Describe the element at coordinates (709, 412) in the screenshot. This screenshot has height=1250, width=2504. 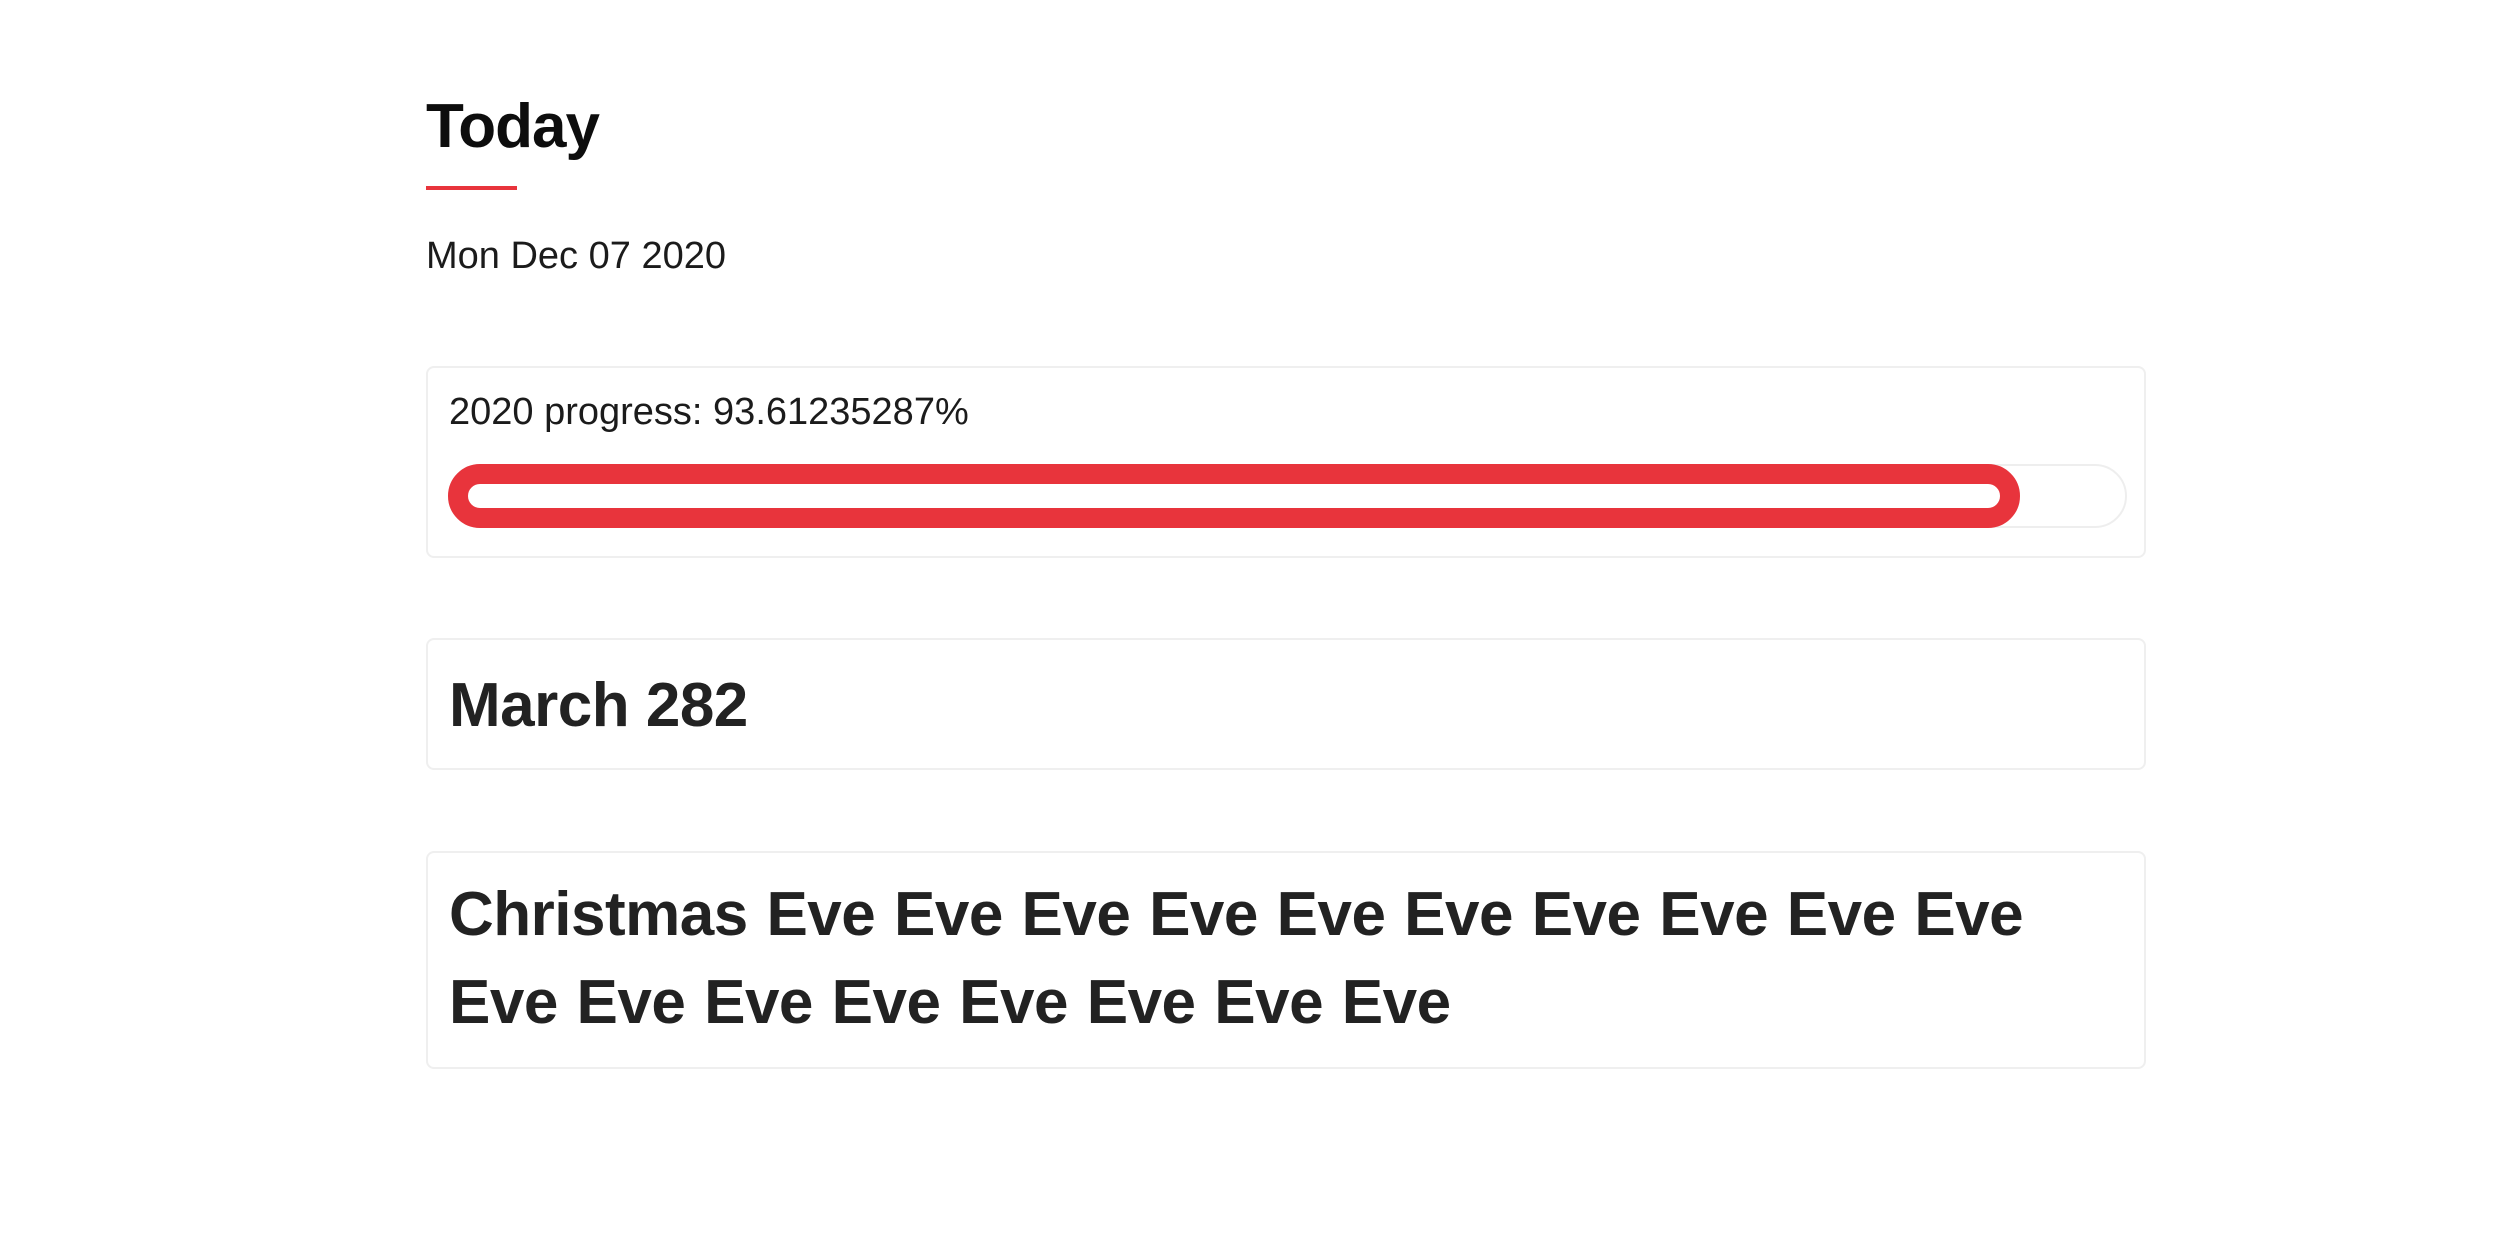
I see `year-progress-label: 2020 progress: 93.61235287%` at that location.